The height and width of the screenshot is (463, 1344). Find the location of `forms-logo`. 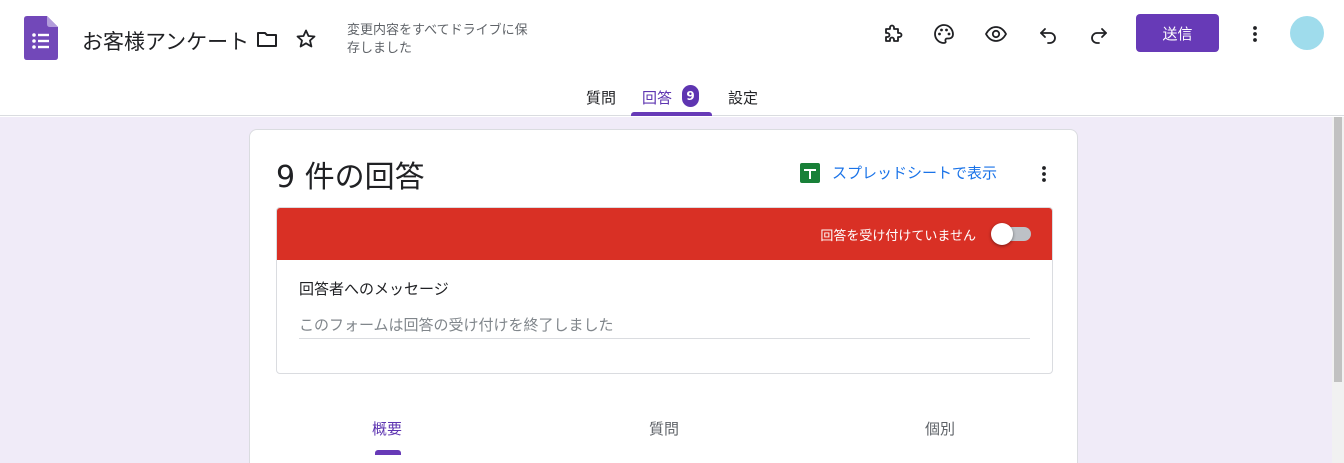

forms-logo is located at coordinates (41, 38).